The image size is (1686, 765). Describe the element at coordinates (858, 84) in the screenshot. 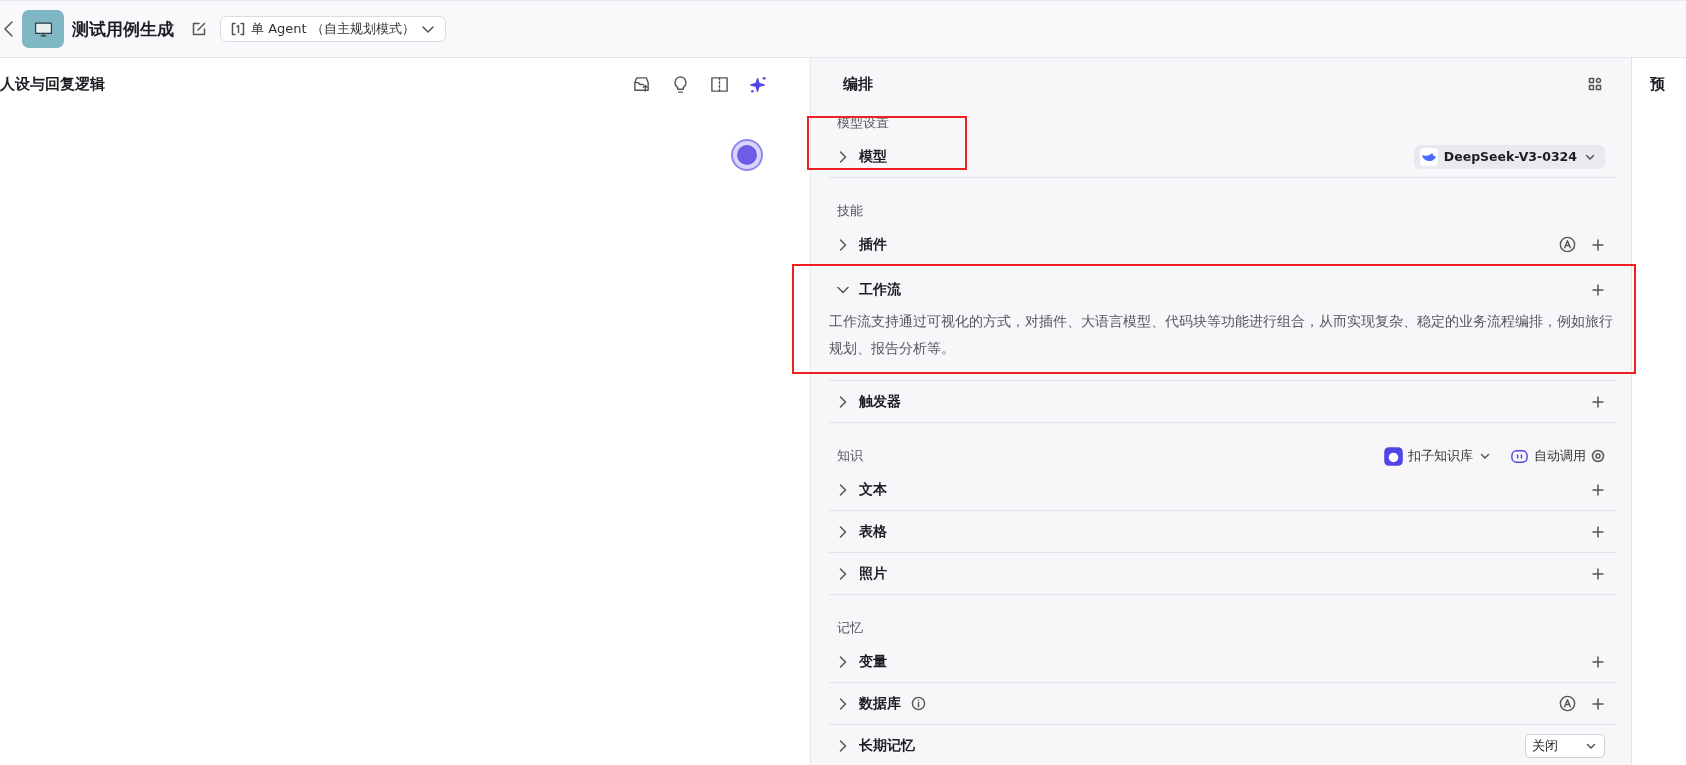

I see `panel-title: 编排` at that location.